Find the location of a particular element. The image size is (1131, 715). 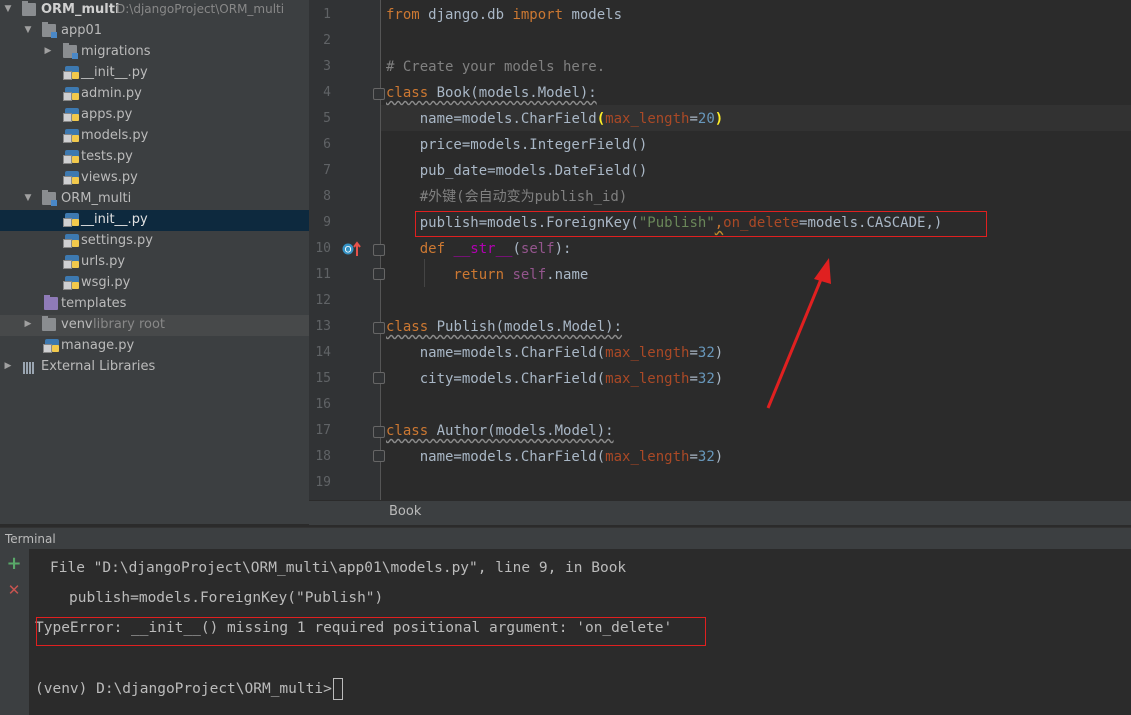

tree-item-file: admin.py is located at coordinates (154, 94).